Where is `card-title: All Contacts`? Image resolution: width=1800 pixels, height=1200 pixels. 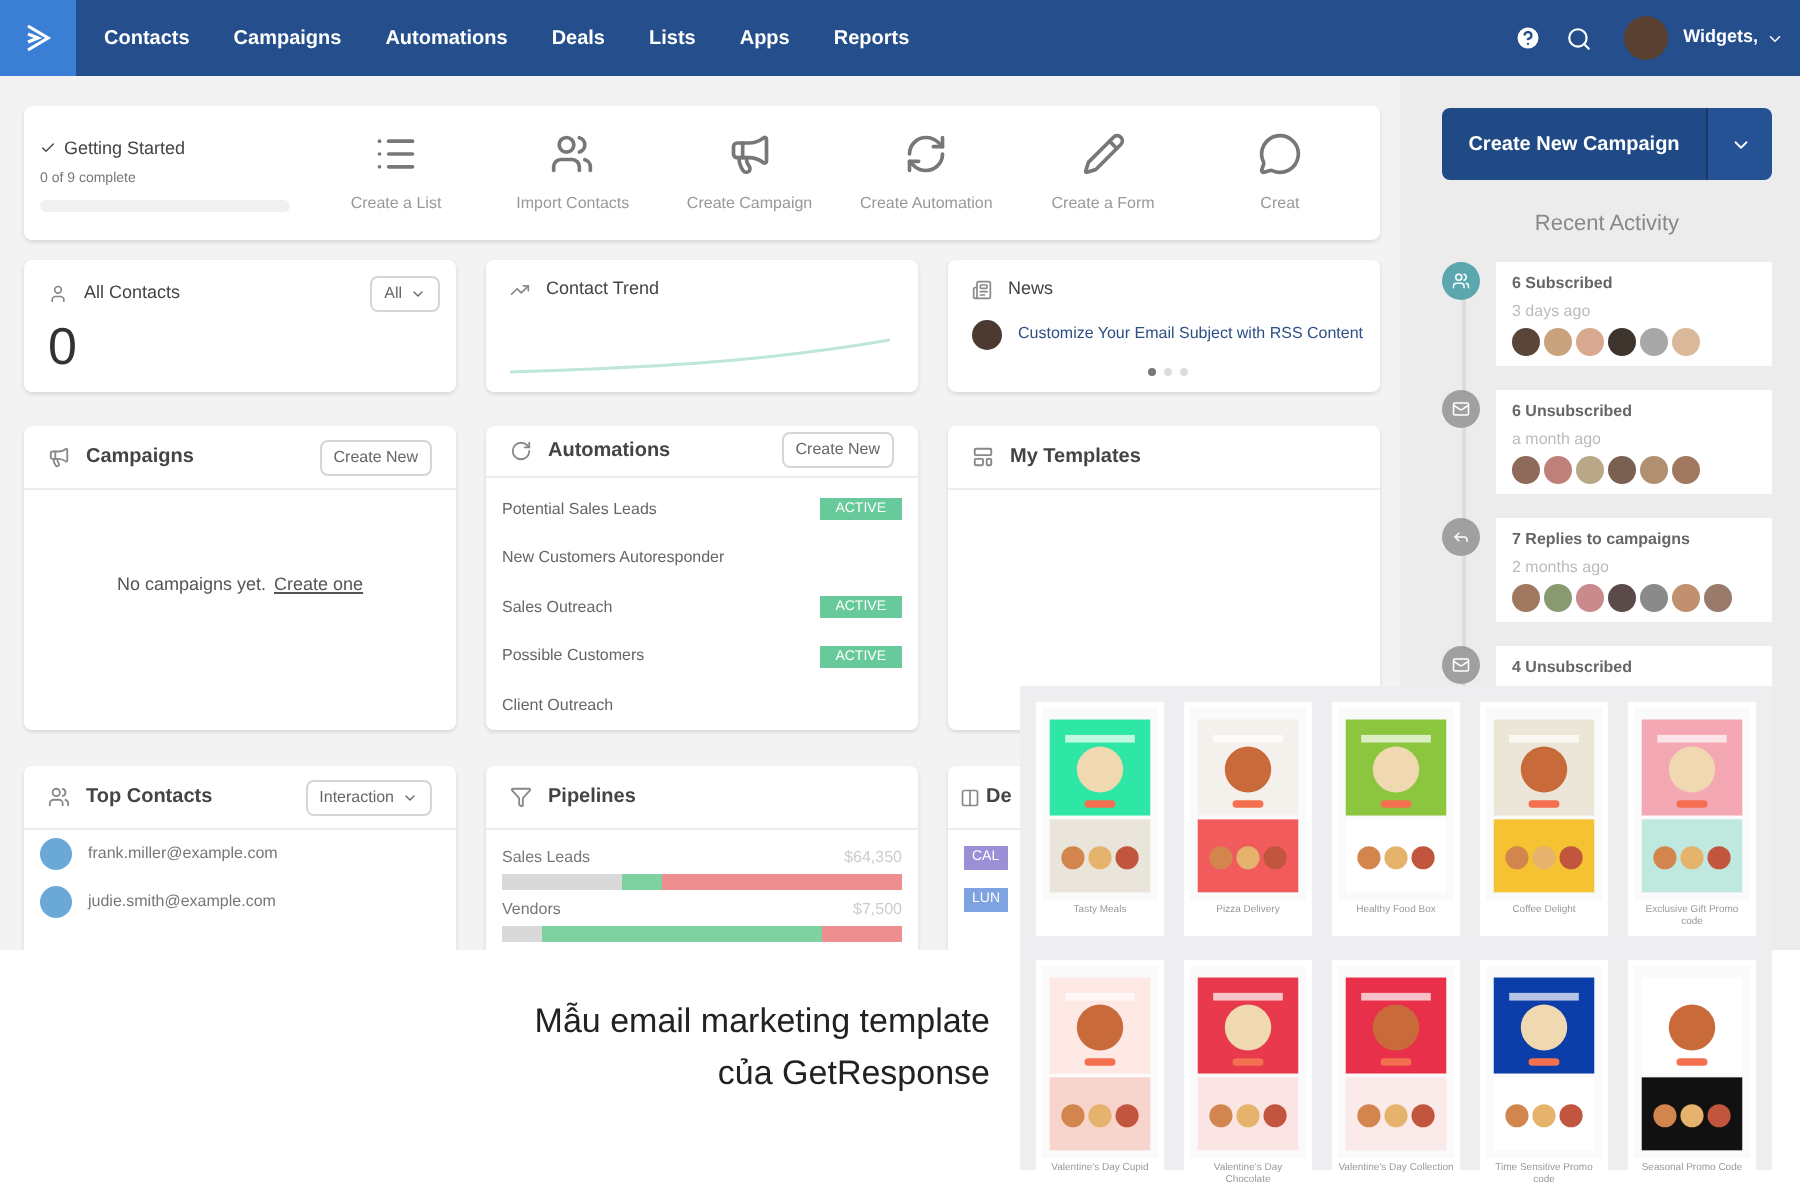 card-title: All Contacts is located at coordinates (132, 293).